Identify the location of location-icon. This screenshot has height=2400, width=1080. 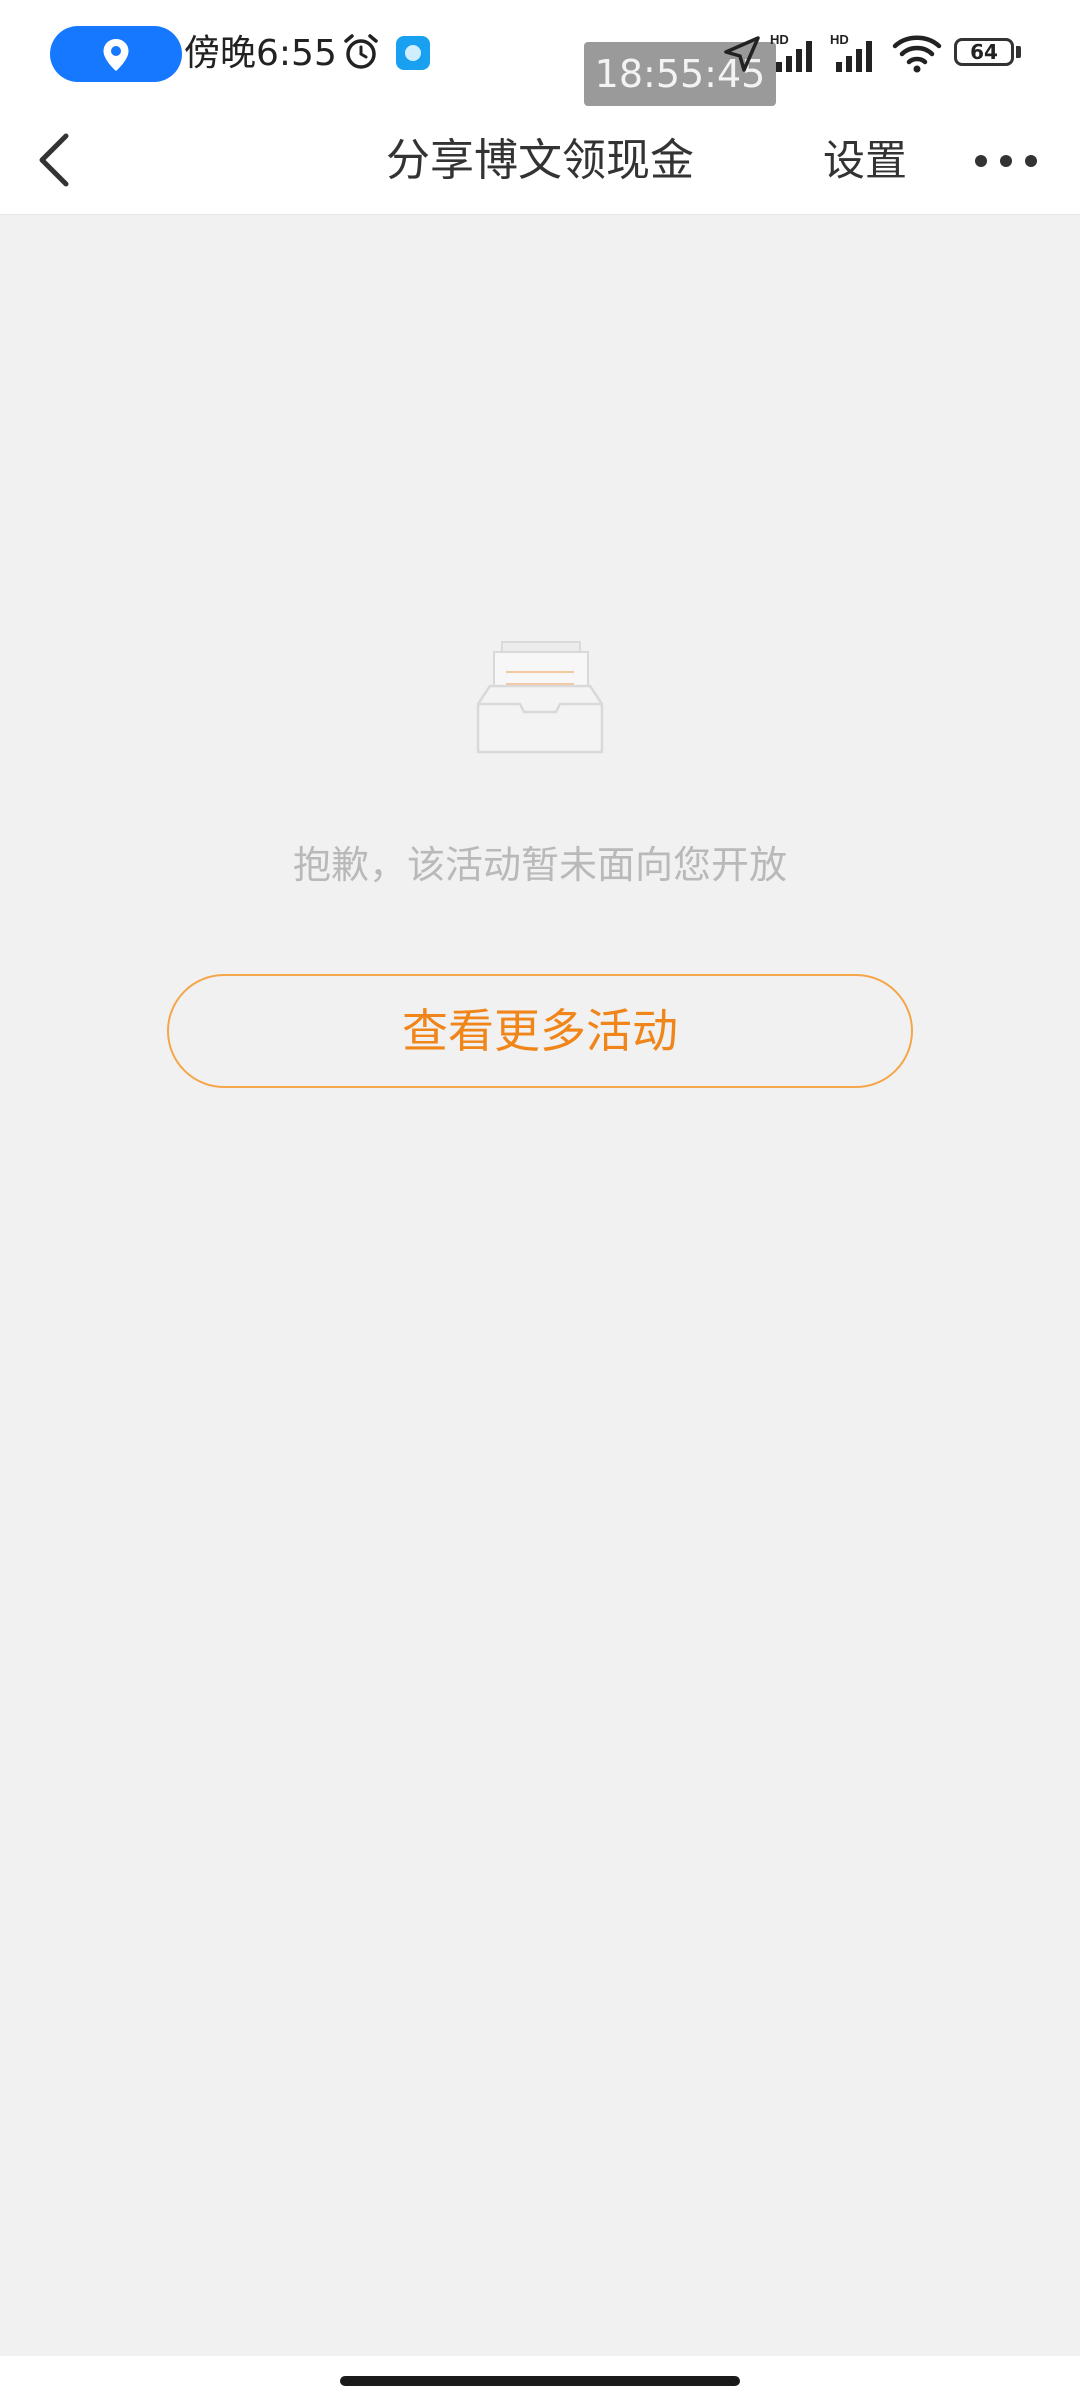
(116, 55).